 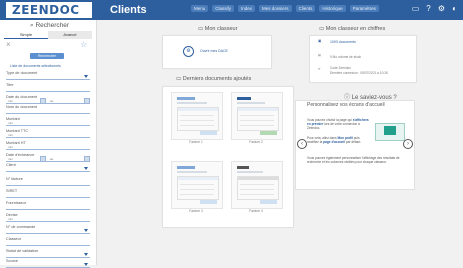 What do you see at coordinates (214, 79) in the screenshot?
I see `derniers-title: ▭ Derniers documents ajoutés` at bounding box center [214, 79].